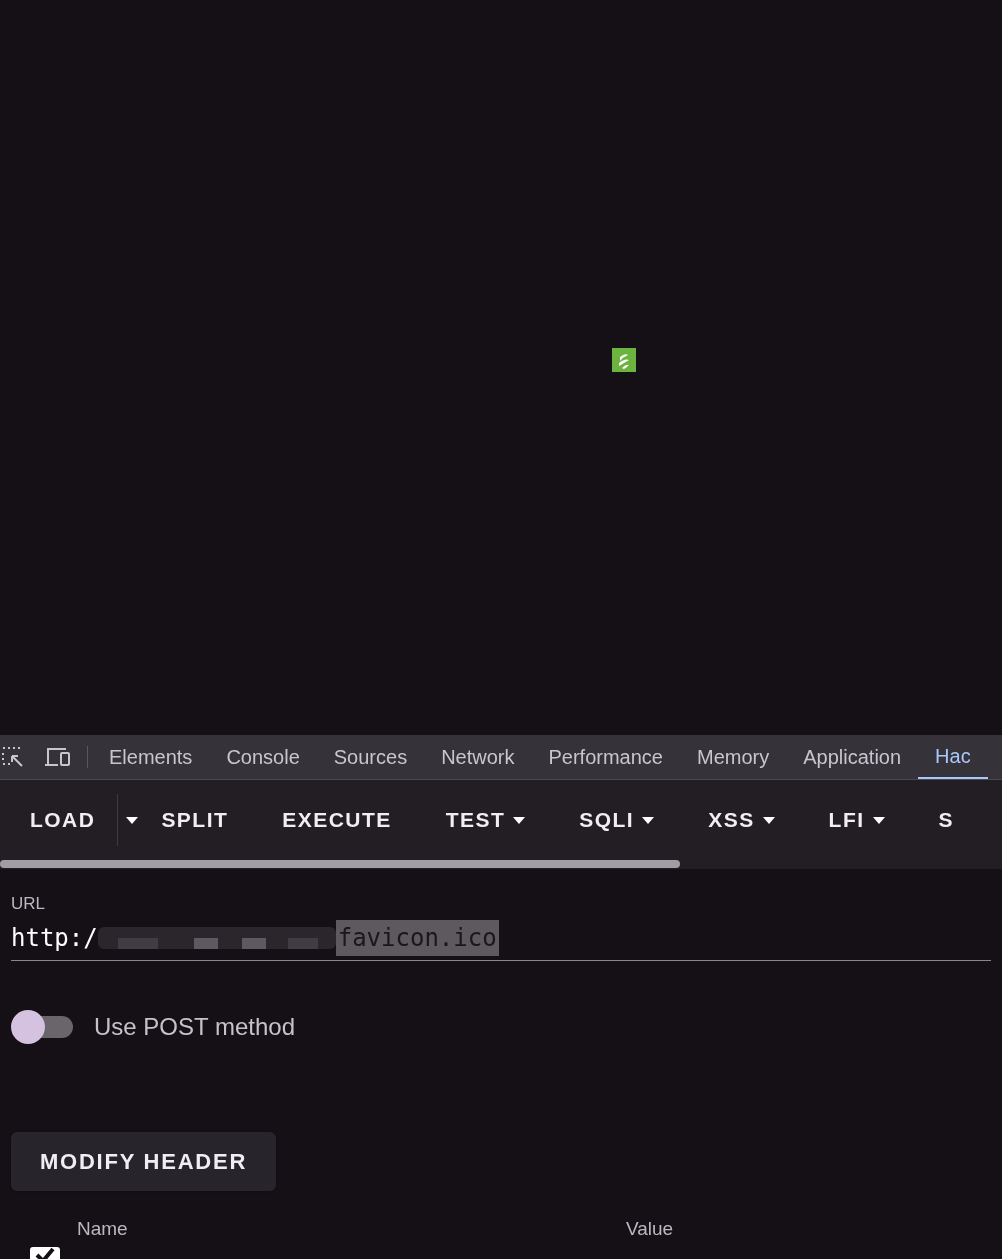  I want to click on checkmark-icon, so click(45, 1253).